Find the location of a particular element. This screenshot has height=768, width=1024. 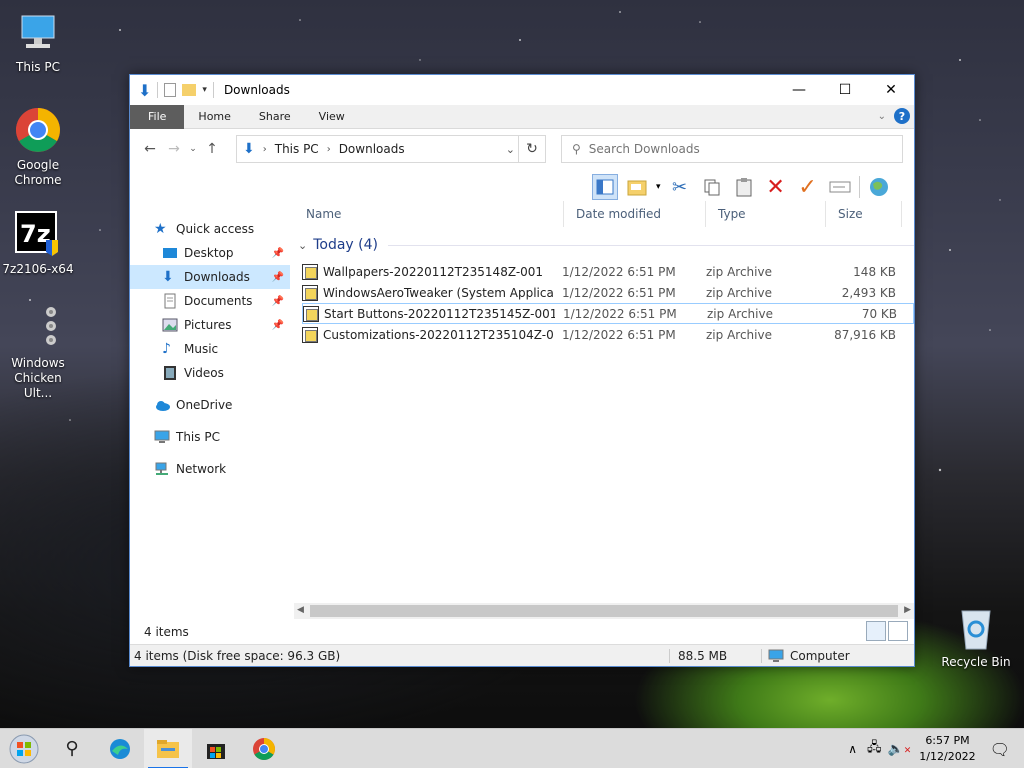

breadcrumb-downloads: Downloads is located at coordinates (372, 149).